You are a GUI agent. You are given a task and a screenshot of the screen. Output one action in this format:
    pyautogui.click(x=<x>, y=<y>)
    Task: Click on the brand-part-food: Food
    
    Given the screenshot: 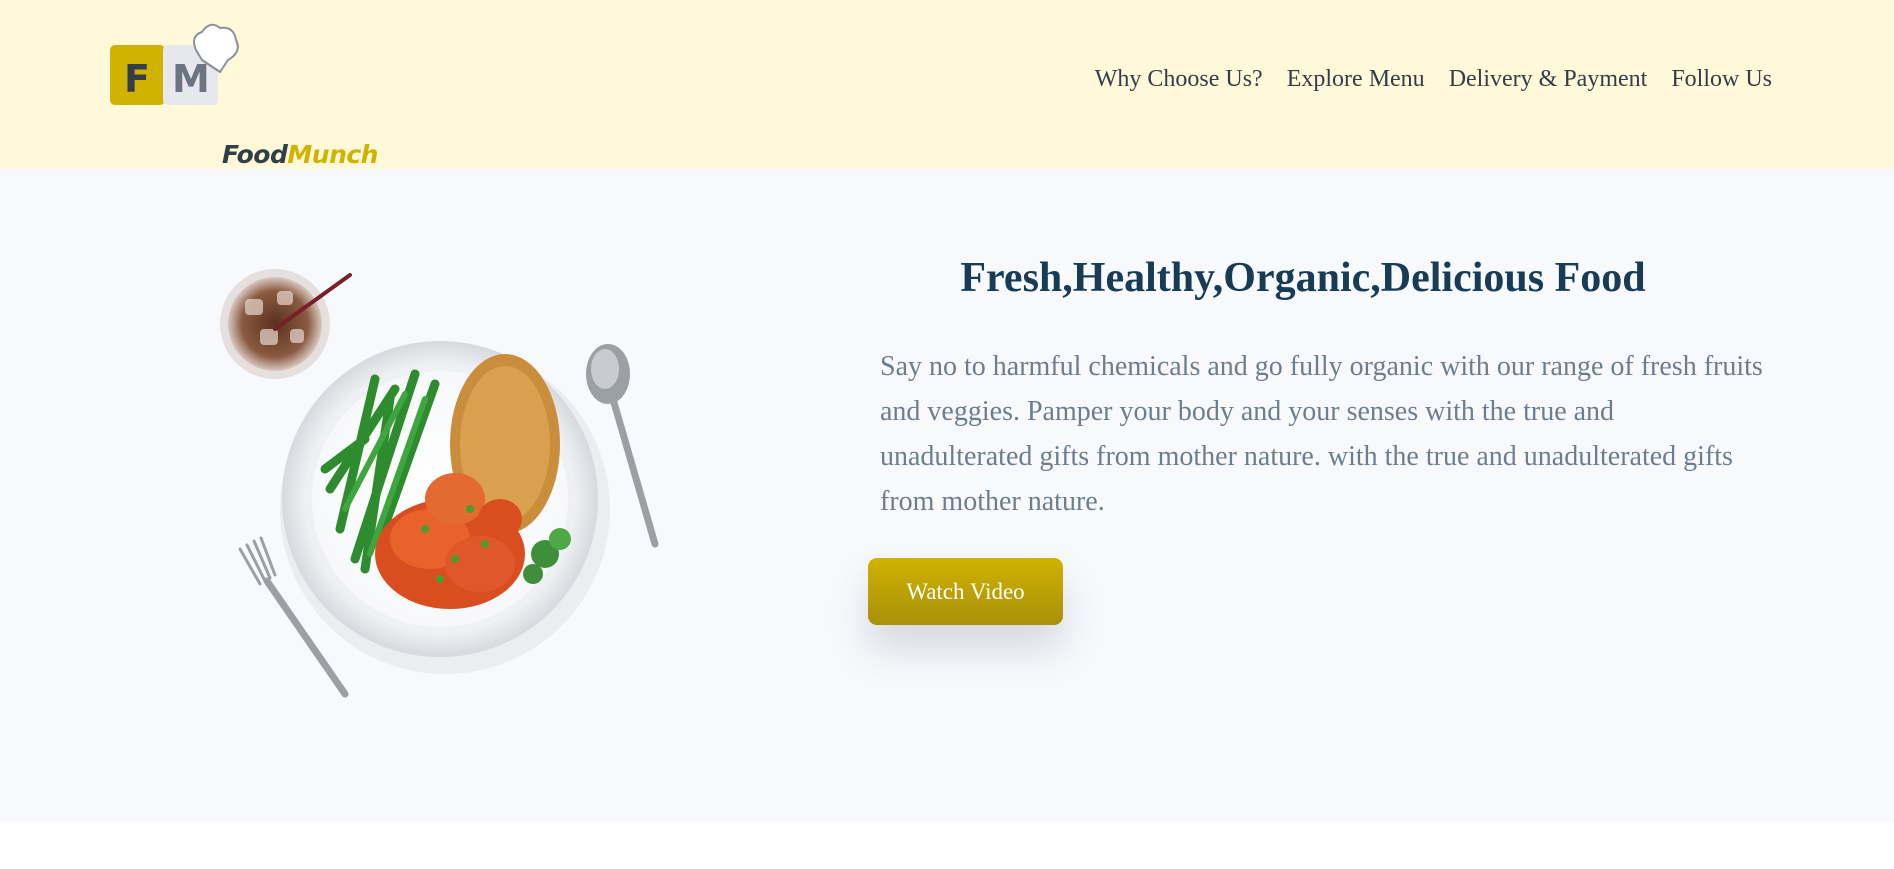 What is the action you would take?
    pyautogui.click(x=255, y=154)
    